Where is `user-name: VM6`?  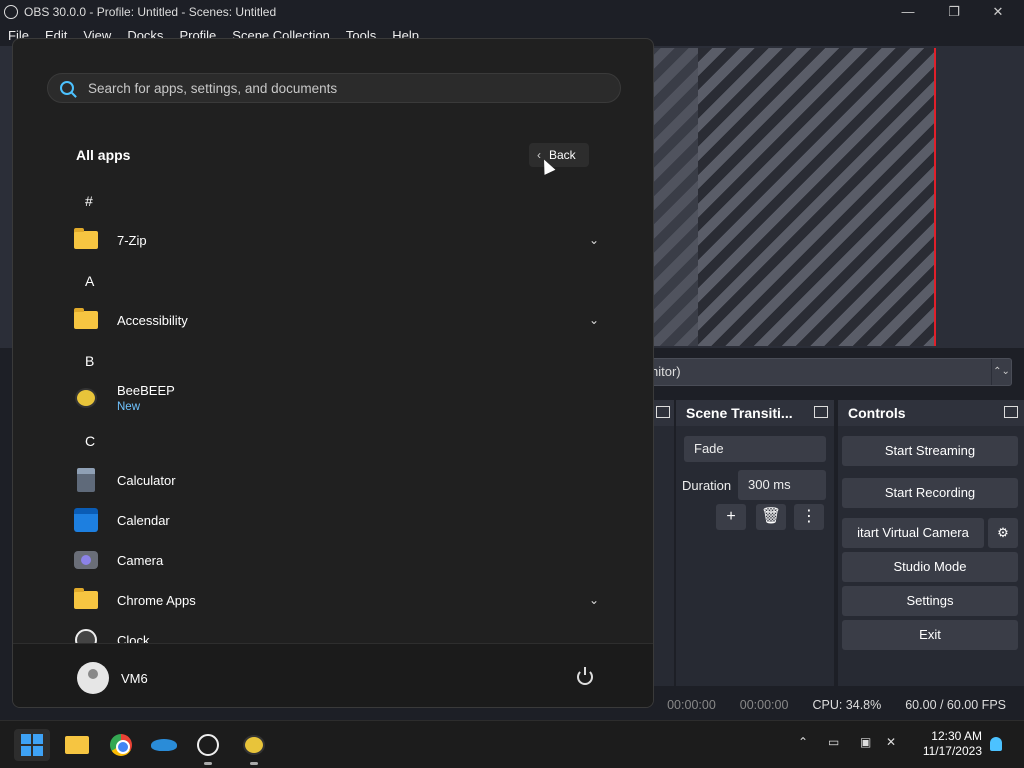
user-name: VM6 is located at coordinates (134, 678).